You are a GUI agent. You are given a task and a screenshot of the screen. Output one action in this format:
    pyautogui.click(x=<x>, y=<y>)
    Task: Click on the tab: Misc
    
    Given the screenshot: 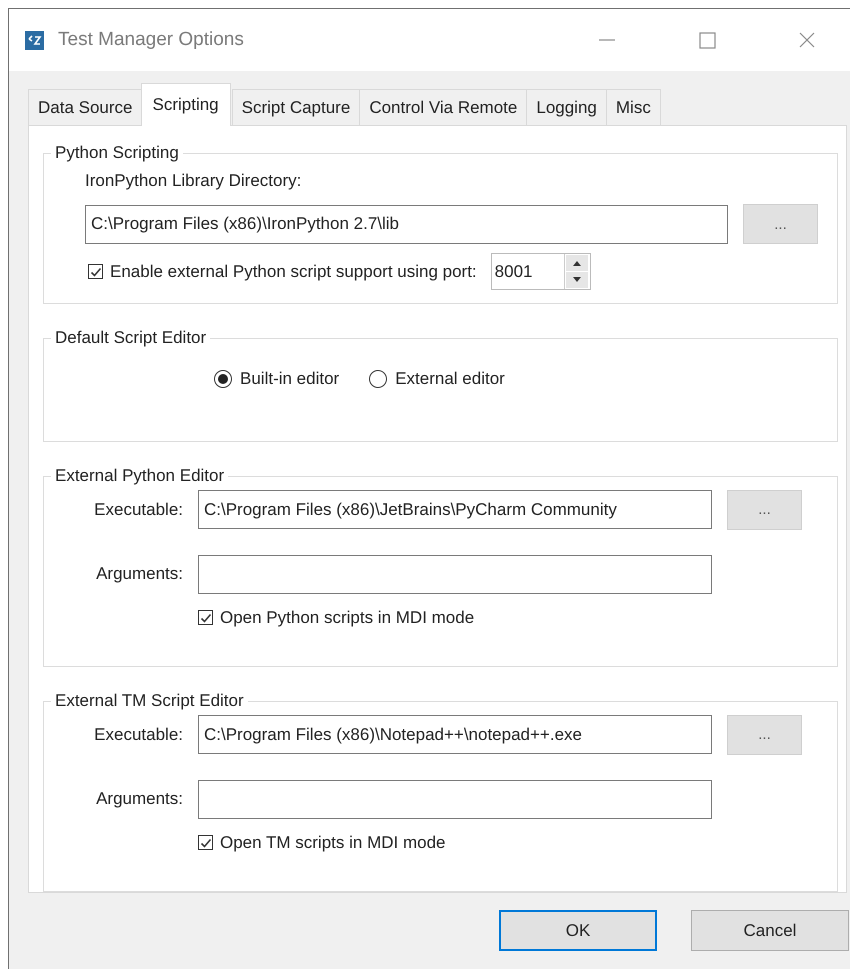 What is the action you would take?
    pyautogui.click(x=633, y=107)
    